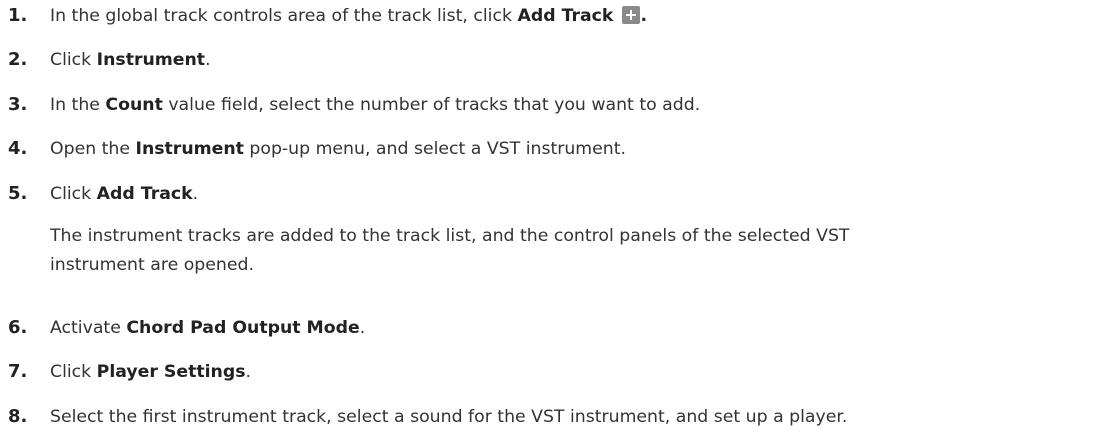 The height and width of the screenshot is (441, 1095). Describe the element at coordinates (18, 327) in the screenshot. I see `step-number: 6.` at that location.